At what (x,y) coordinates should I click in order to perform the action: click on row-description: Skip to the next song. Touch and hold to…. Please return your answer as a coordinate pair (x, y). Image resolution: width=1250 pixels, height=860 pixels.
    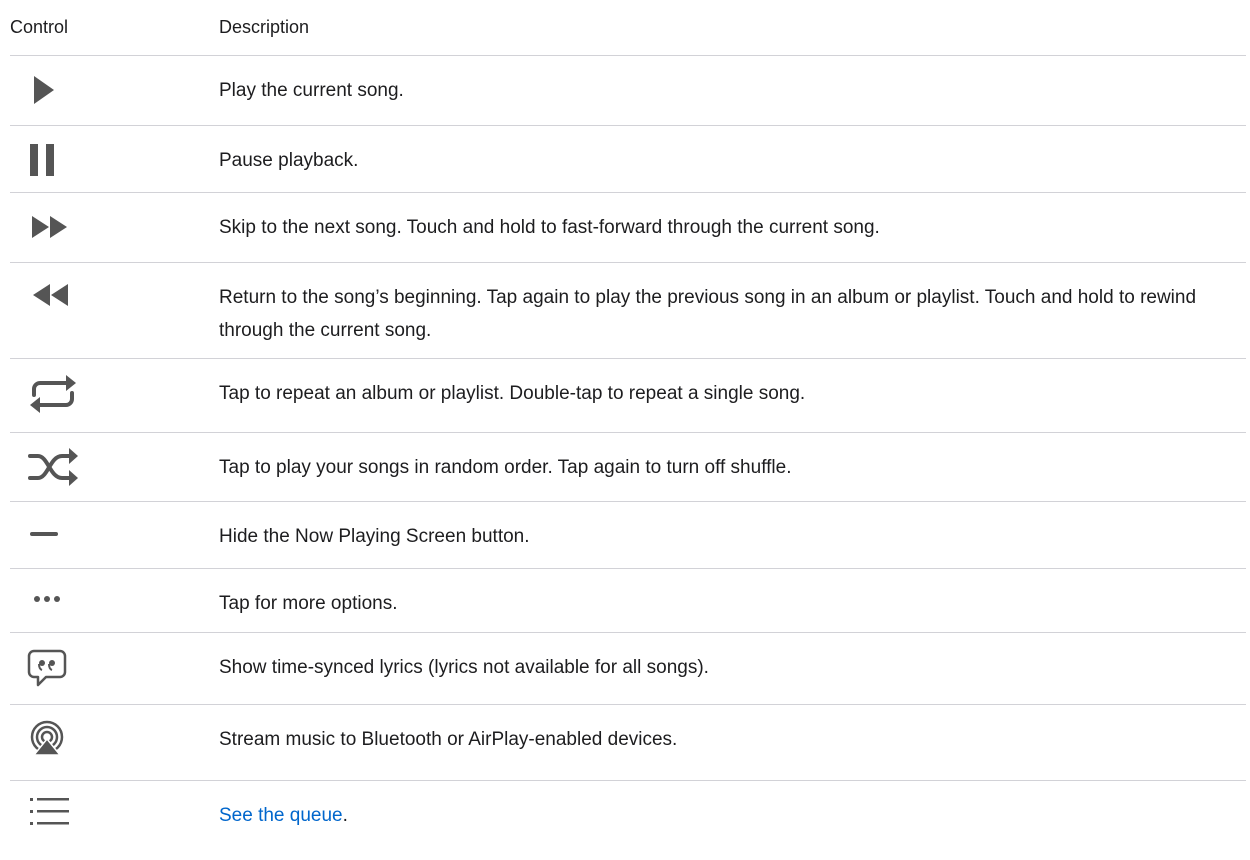
    Looking at the image, I should click on (549, 227).